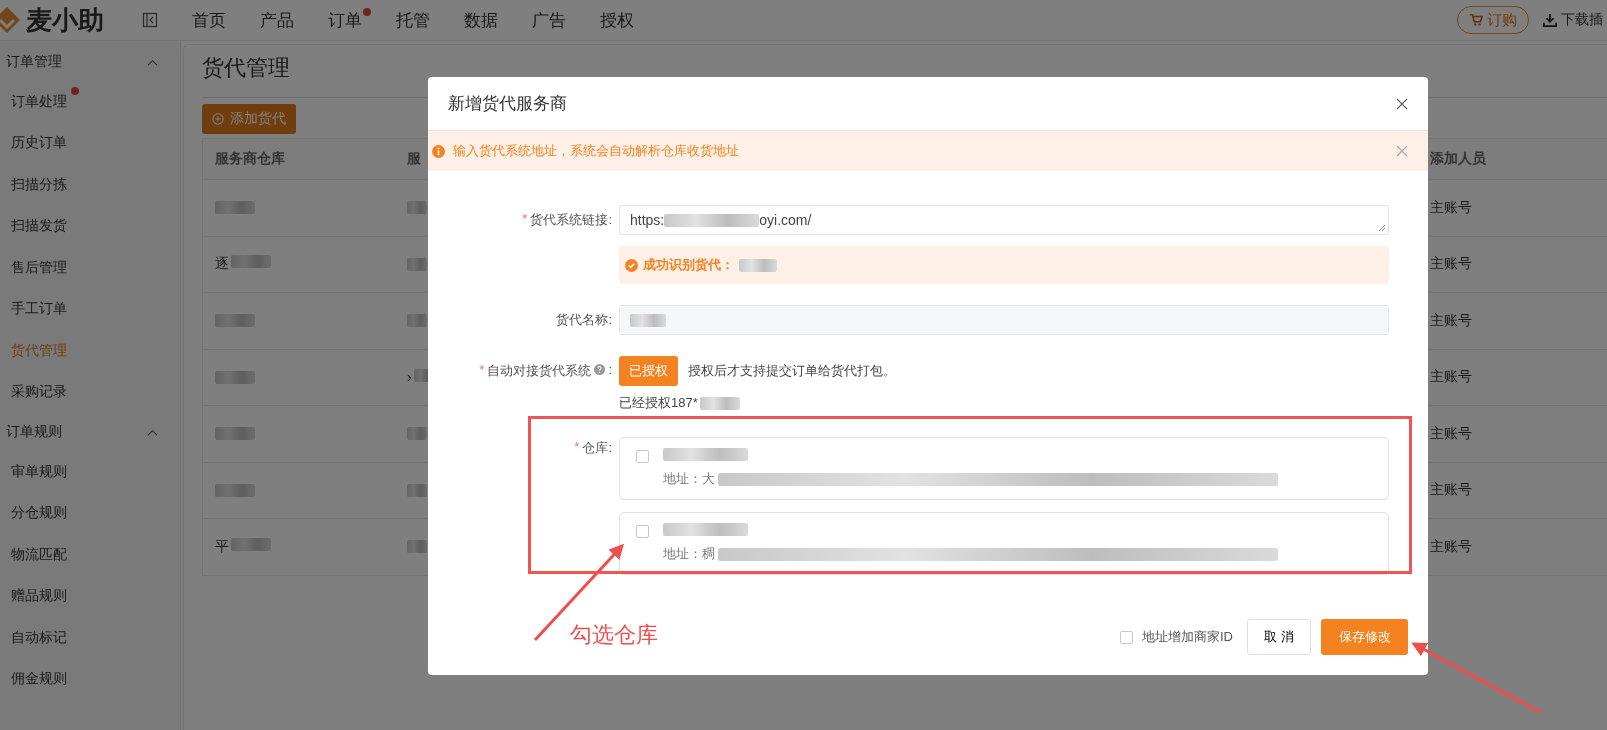  I want to click on column-header: 添加人员, so click(1458, 159).